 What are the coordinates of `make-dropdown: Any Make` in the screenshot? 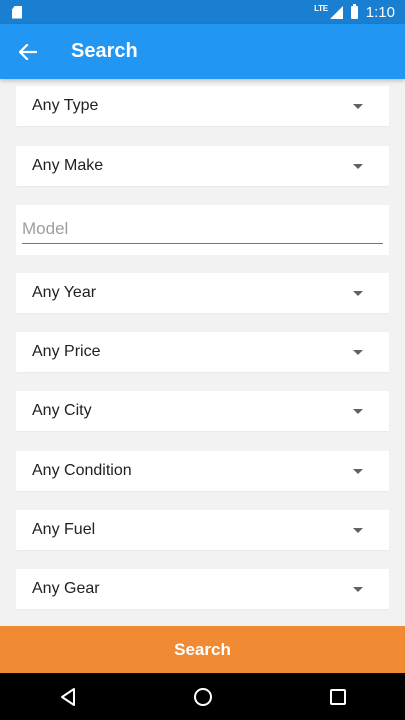 It's located at (202, 166).